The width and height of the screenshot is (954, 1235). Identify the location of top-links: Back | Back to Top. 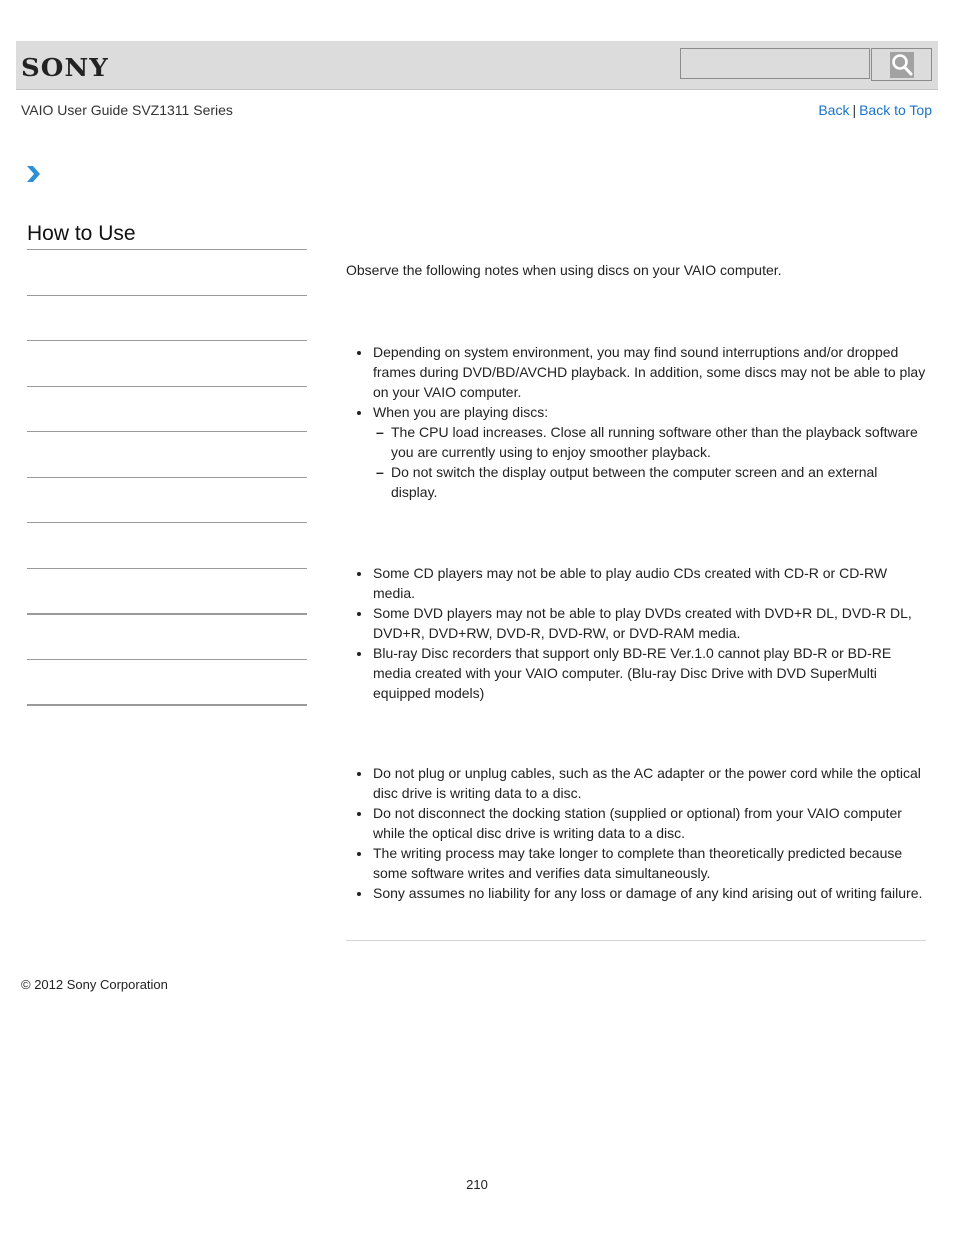
(875, 110).